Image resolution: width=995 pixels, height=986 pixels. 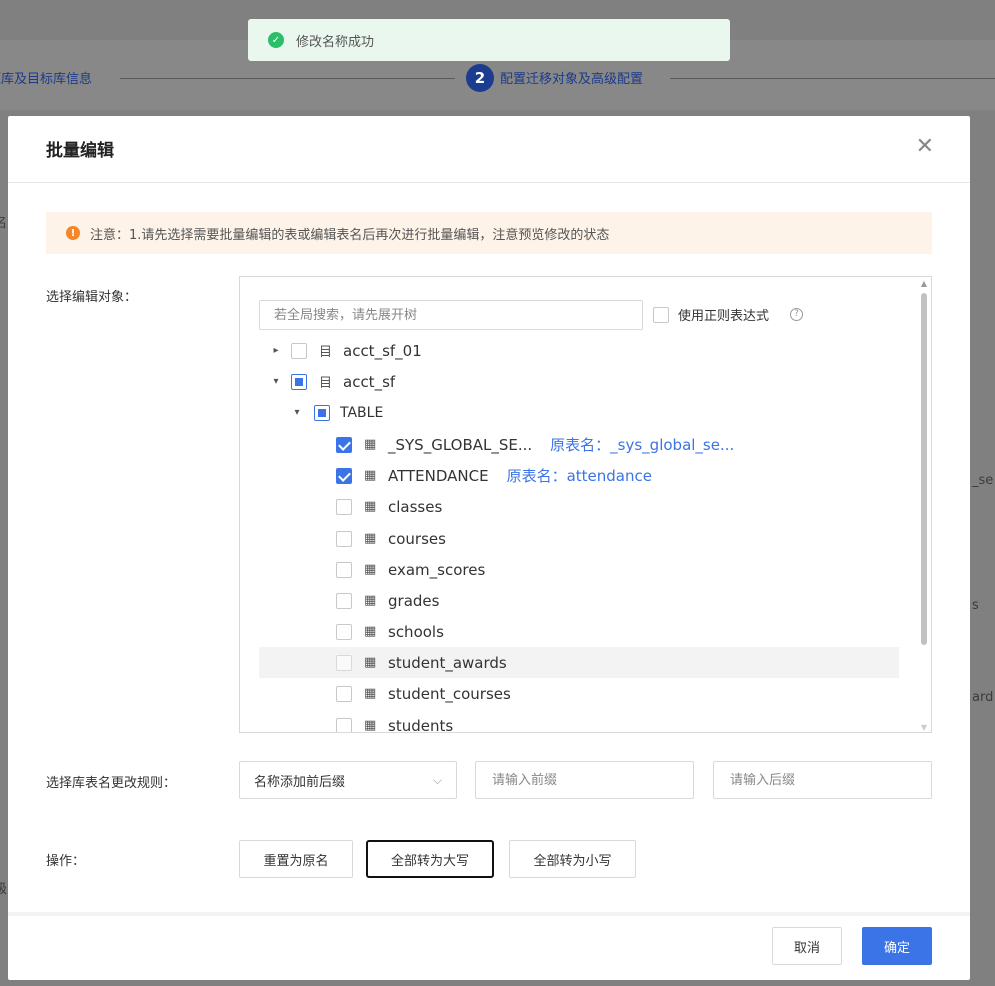 I want to click on tree-node-label: student_awards, so click(x=447, y=662).